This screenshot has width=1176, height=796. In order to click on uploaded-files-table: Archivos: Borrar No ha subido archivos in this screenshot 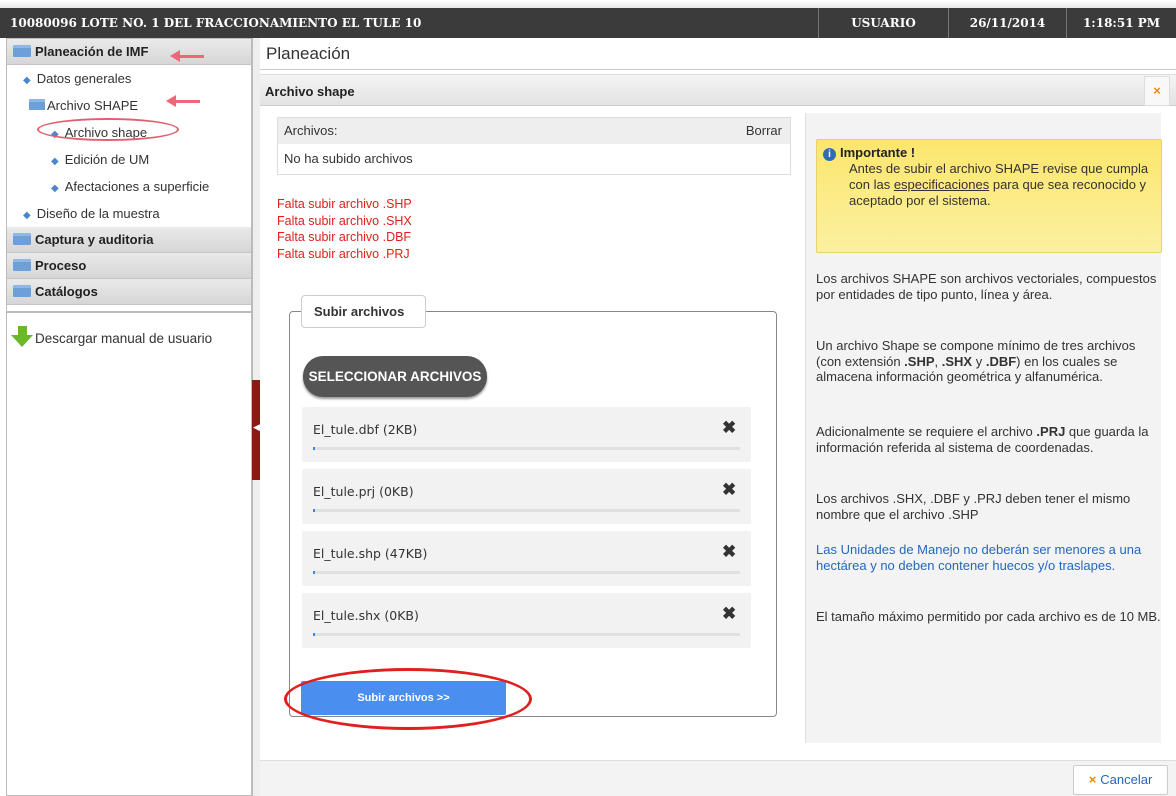, I will do `click(534, 146)`.